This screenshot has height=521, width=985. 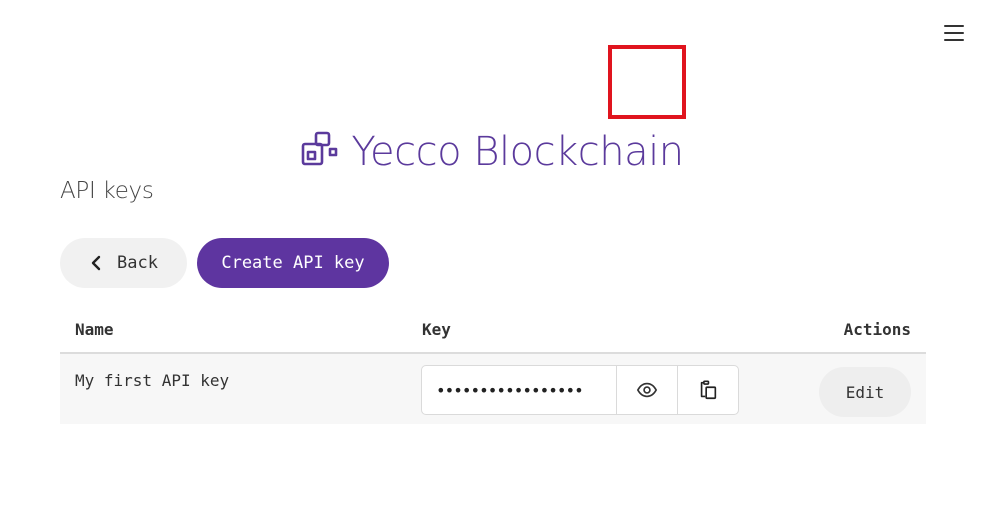 I want to click on hamburger-menu-icon, so click(x=954, y=33).